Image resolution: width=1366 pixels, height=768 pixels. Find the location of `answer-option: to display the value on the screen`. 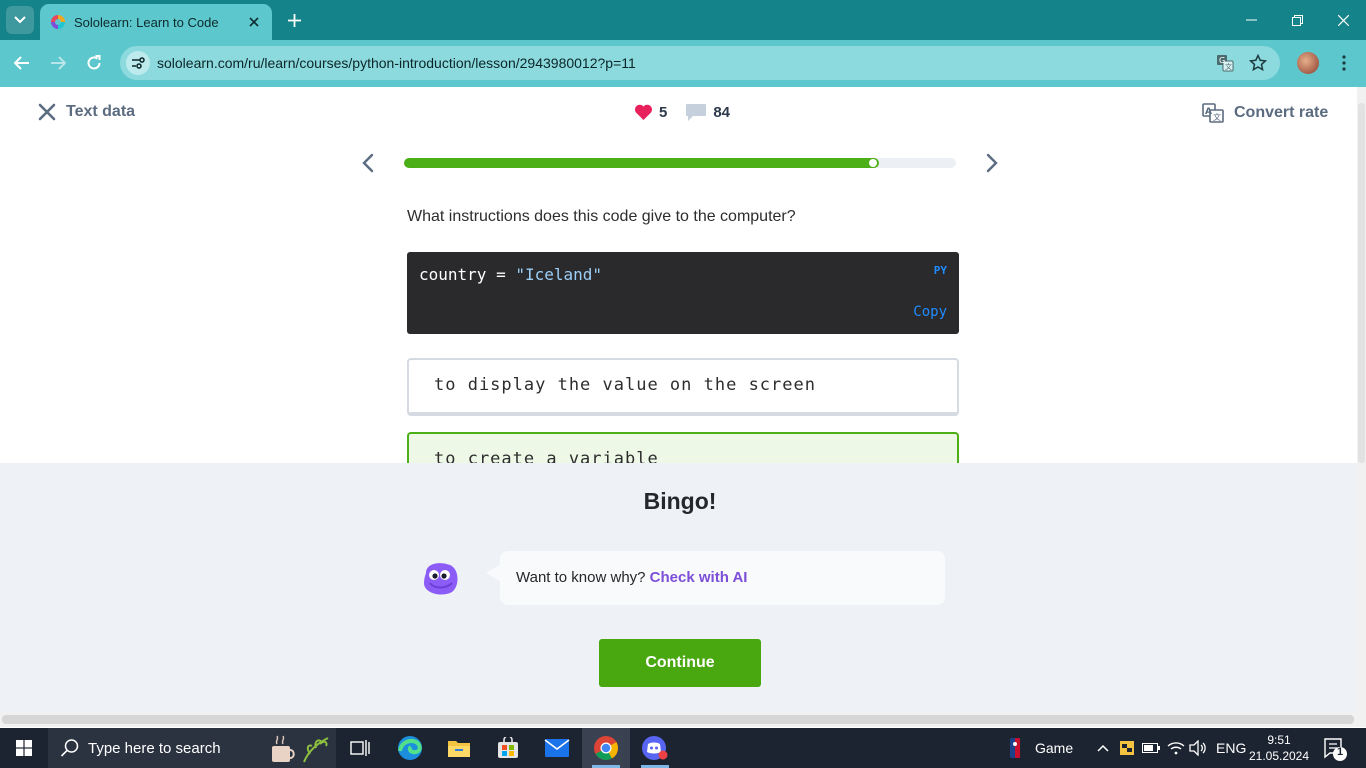

answer-option: to display the value on the screen is located at coordinates (683, 387).